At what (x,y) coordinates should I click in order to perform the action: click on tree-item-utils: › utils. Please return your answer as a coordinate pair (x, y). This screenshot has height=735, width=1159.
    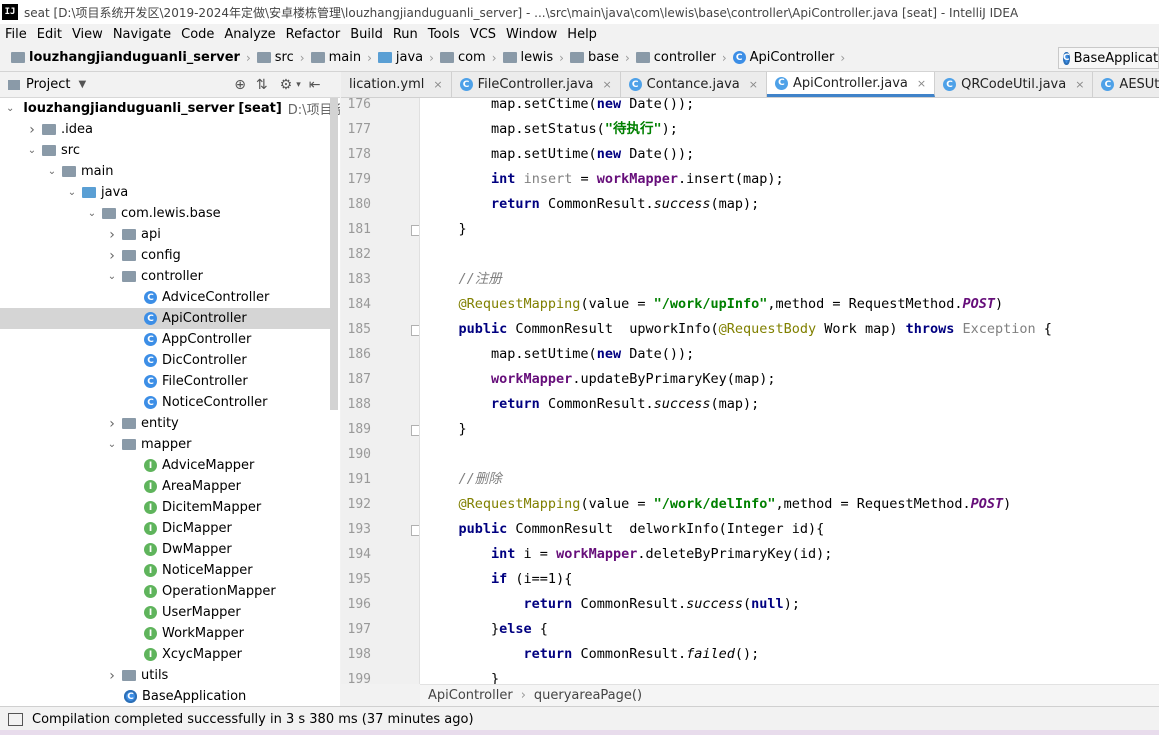
    Looking at the image, I should click on (165, 675).